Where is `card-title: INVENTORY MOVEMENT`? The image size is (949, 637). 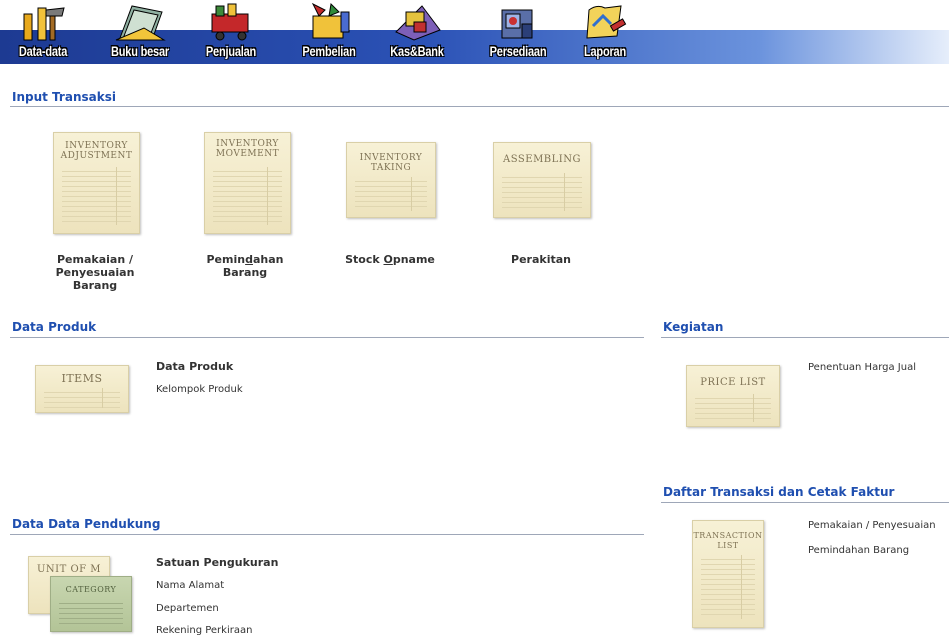 card-title: INVENTORY MOVEMENT is located at coordinates (247, 149).